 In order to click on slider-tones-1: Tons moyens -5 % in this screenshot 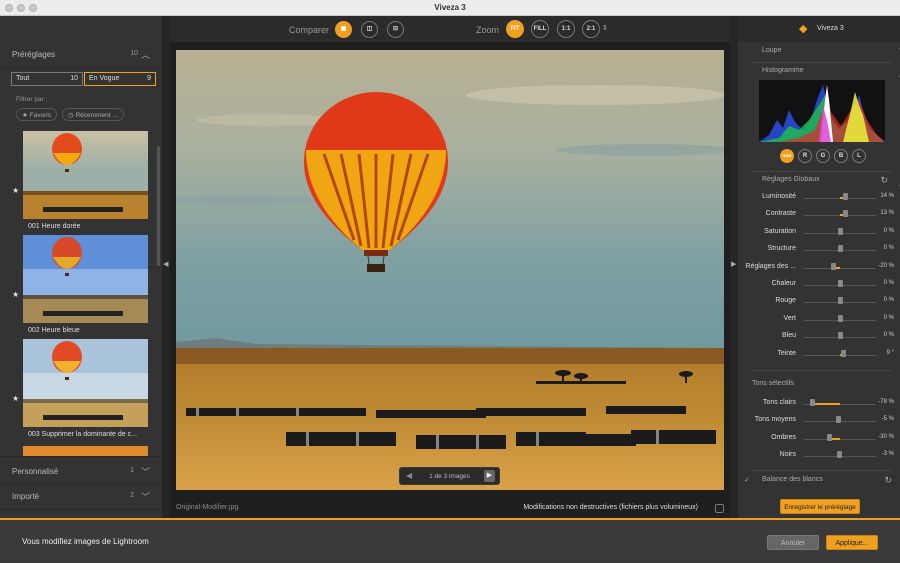, I will do `click(819, 421)`.